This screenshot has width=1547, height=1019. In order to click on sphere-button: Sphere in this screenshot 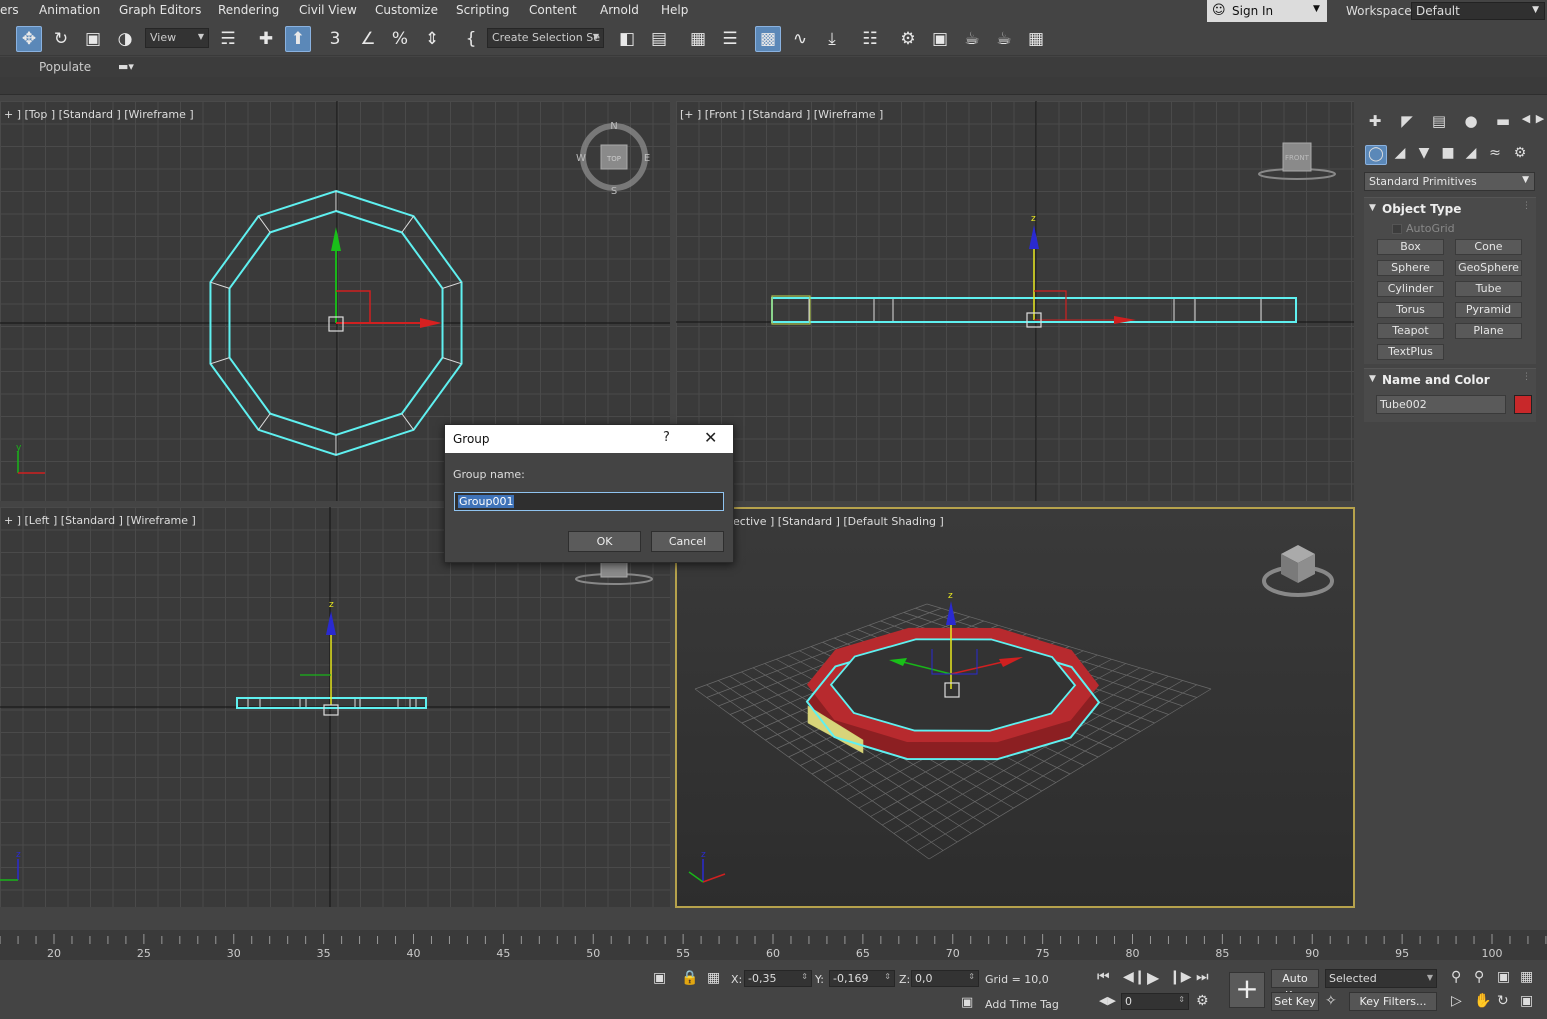, I will do `click(1410, 268)`.